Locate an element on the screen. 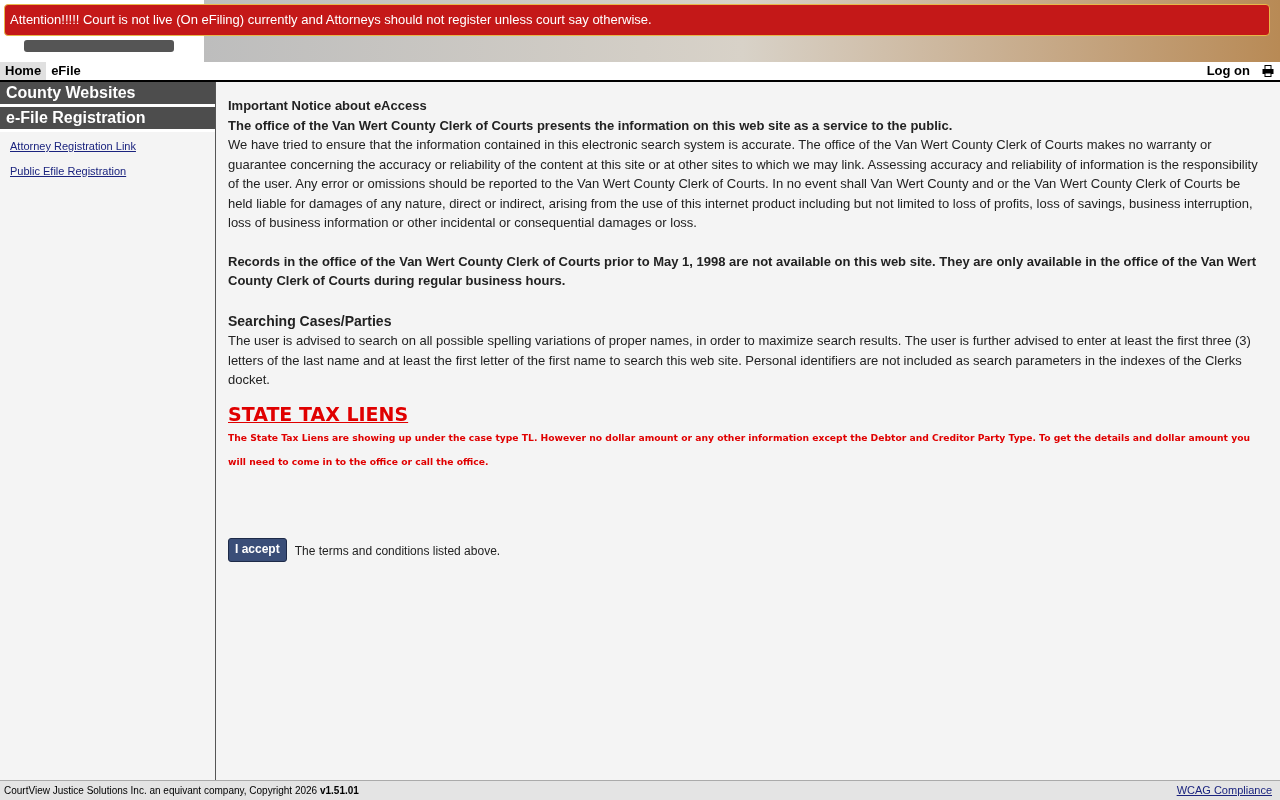 The image size is (1280, 800). notice-lead: The office of the Van Wert County Clerk of Courts presents the information on this web site as a service to the public. is located at coordinates (591, 125).